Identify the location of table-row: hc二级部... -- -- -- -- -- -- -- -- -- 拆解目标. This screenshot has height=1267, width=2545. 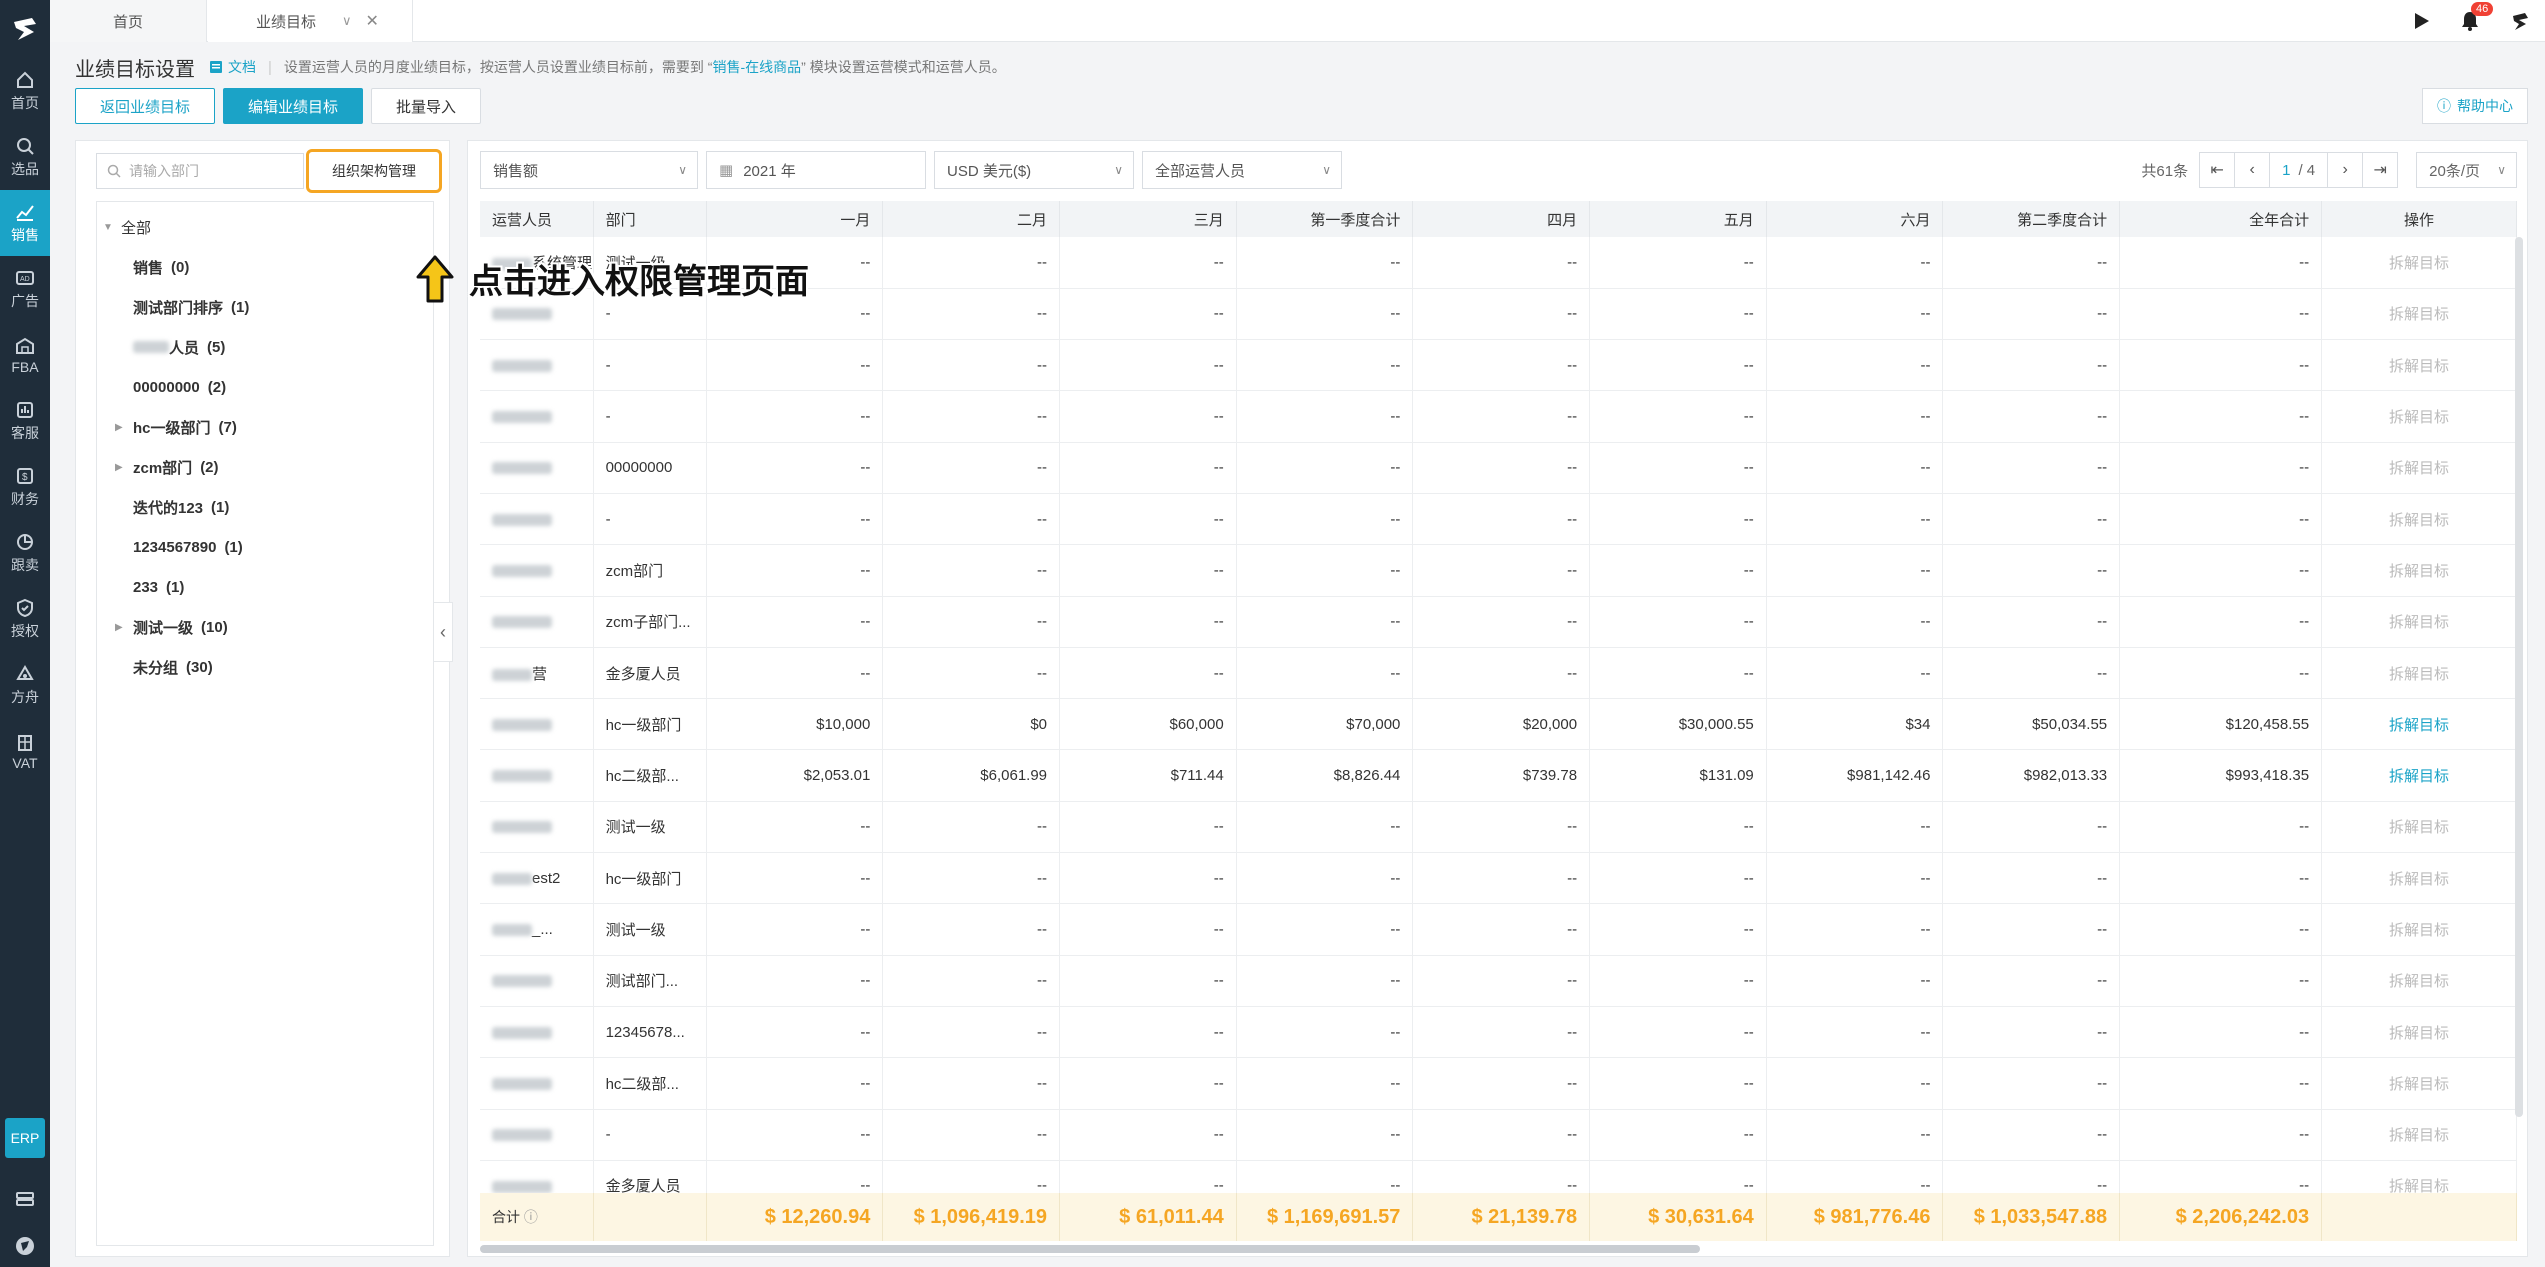
(1498, 1083).